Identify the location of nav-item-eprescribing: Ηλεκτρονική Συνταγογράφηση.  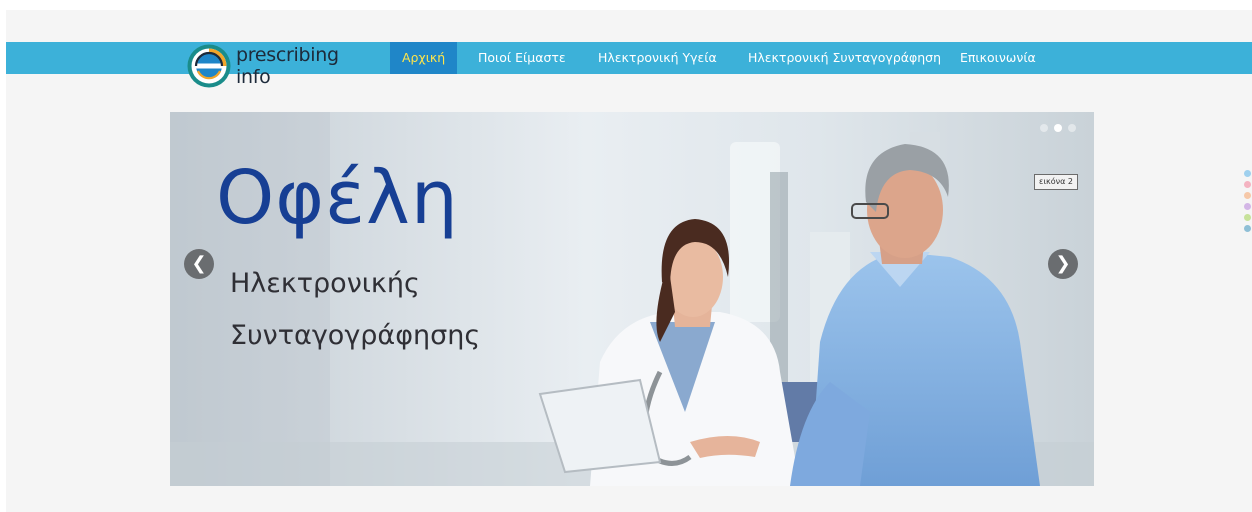
(844, 58).